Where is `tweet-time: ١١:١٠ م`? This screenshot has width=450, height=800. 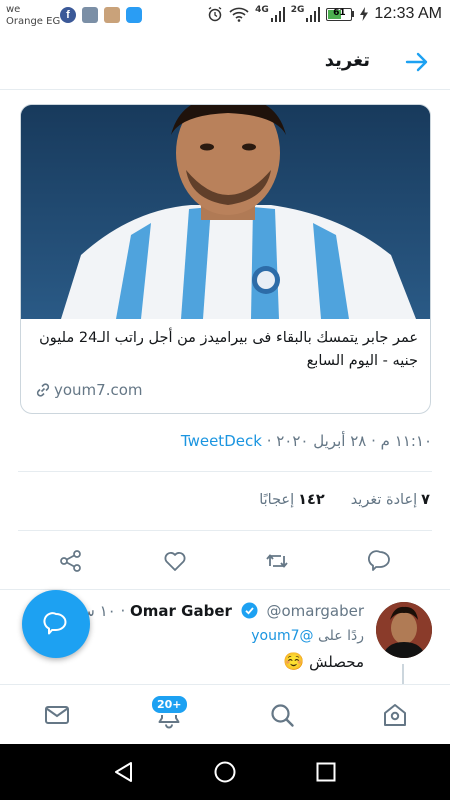 tweet-time: ١١:١٠ م is located at coordinates (406, 441).